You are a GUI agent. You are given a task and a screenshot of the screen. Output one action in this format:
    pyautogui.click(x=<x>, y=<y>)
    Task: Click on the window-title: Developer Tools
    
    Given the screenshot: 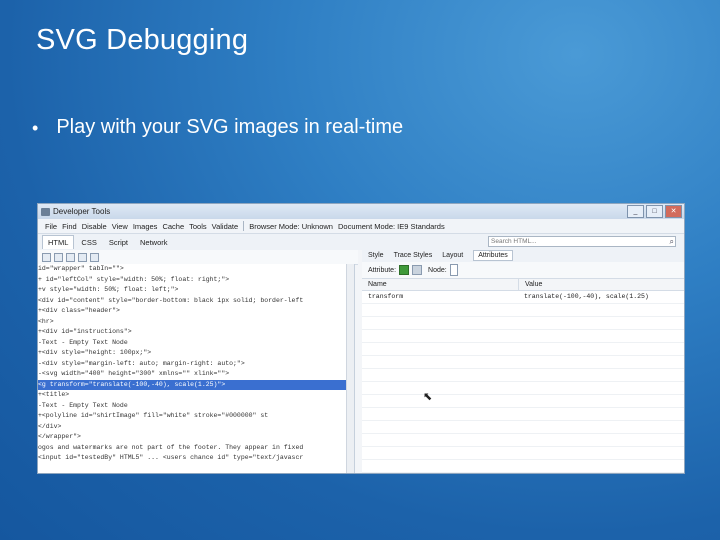 What is the action you would take?
    pyautogui.click(x=82, y=211)
    